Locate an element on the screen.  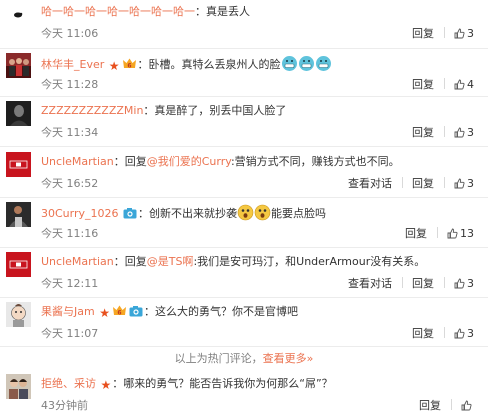
username-link: 拒绝、采访 is located at coordinates (68, 383).